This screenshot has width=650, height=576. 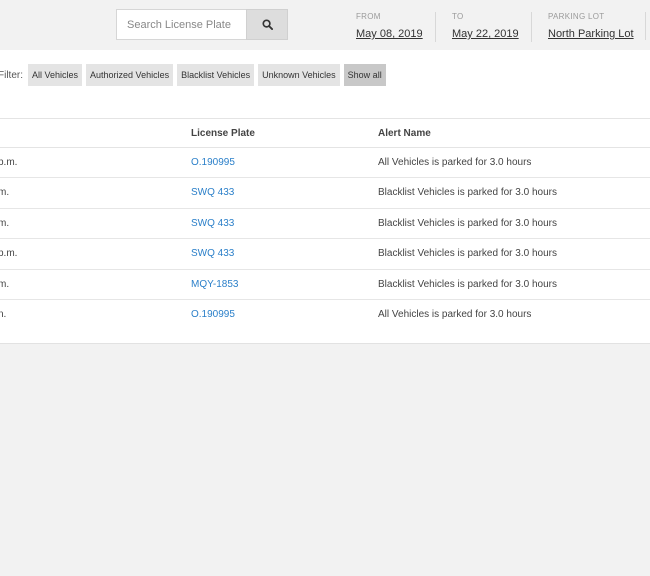 What do you see at coordinates (458, 16) in the screenshot?
I see `to-label: TO` at bounding box center [458, 16].